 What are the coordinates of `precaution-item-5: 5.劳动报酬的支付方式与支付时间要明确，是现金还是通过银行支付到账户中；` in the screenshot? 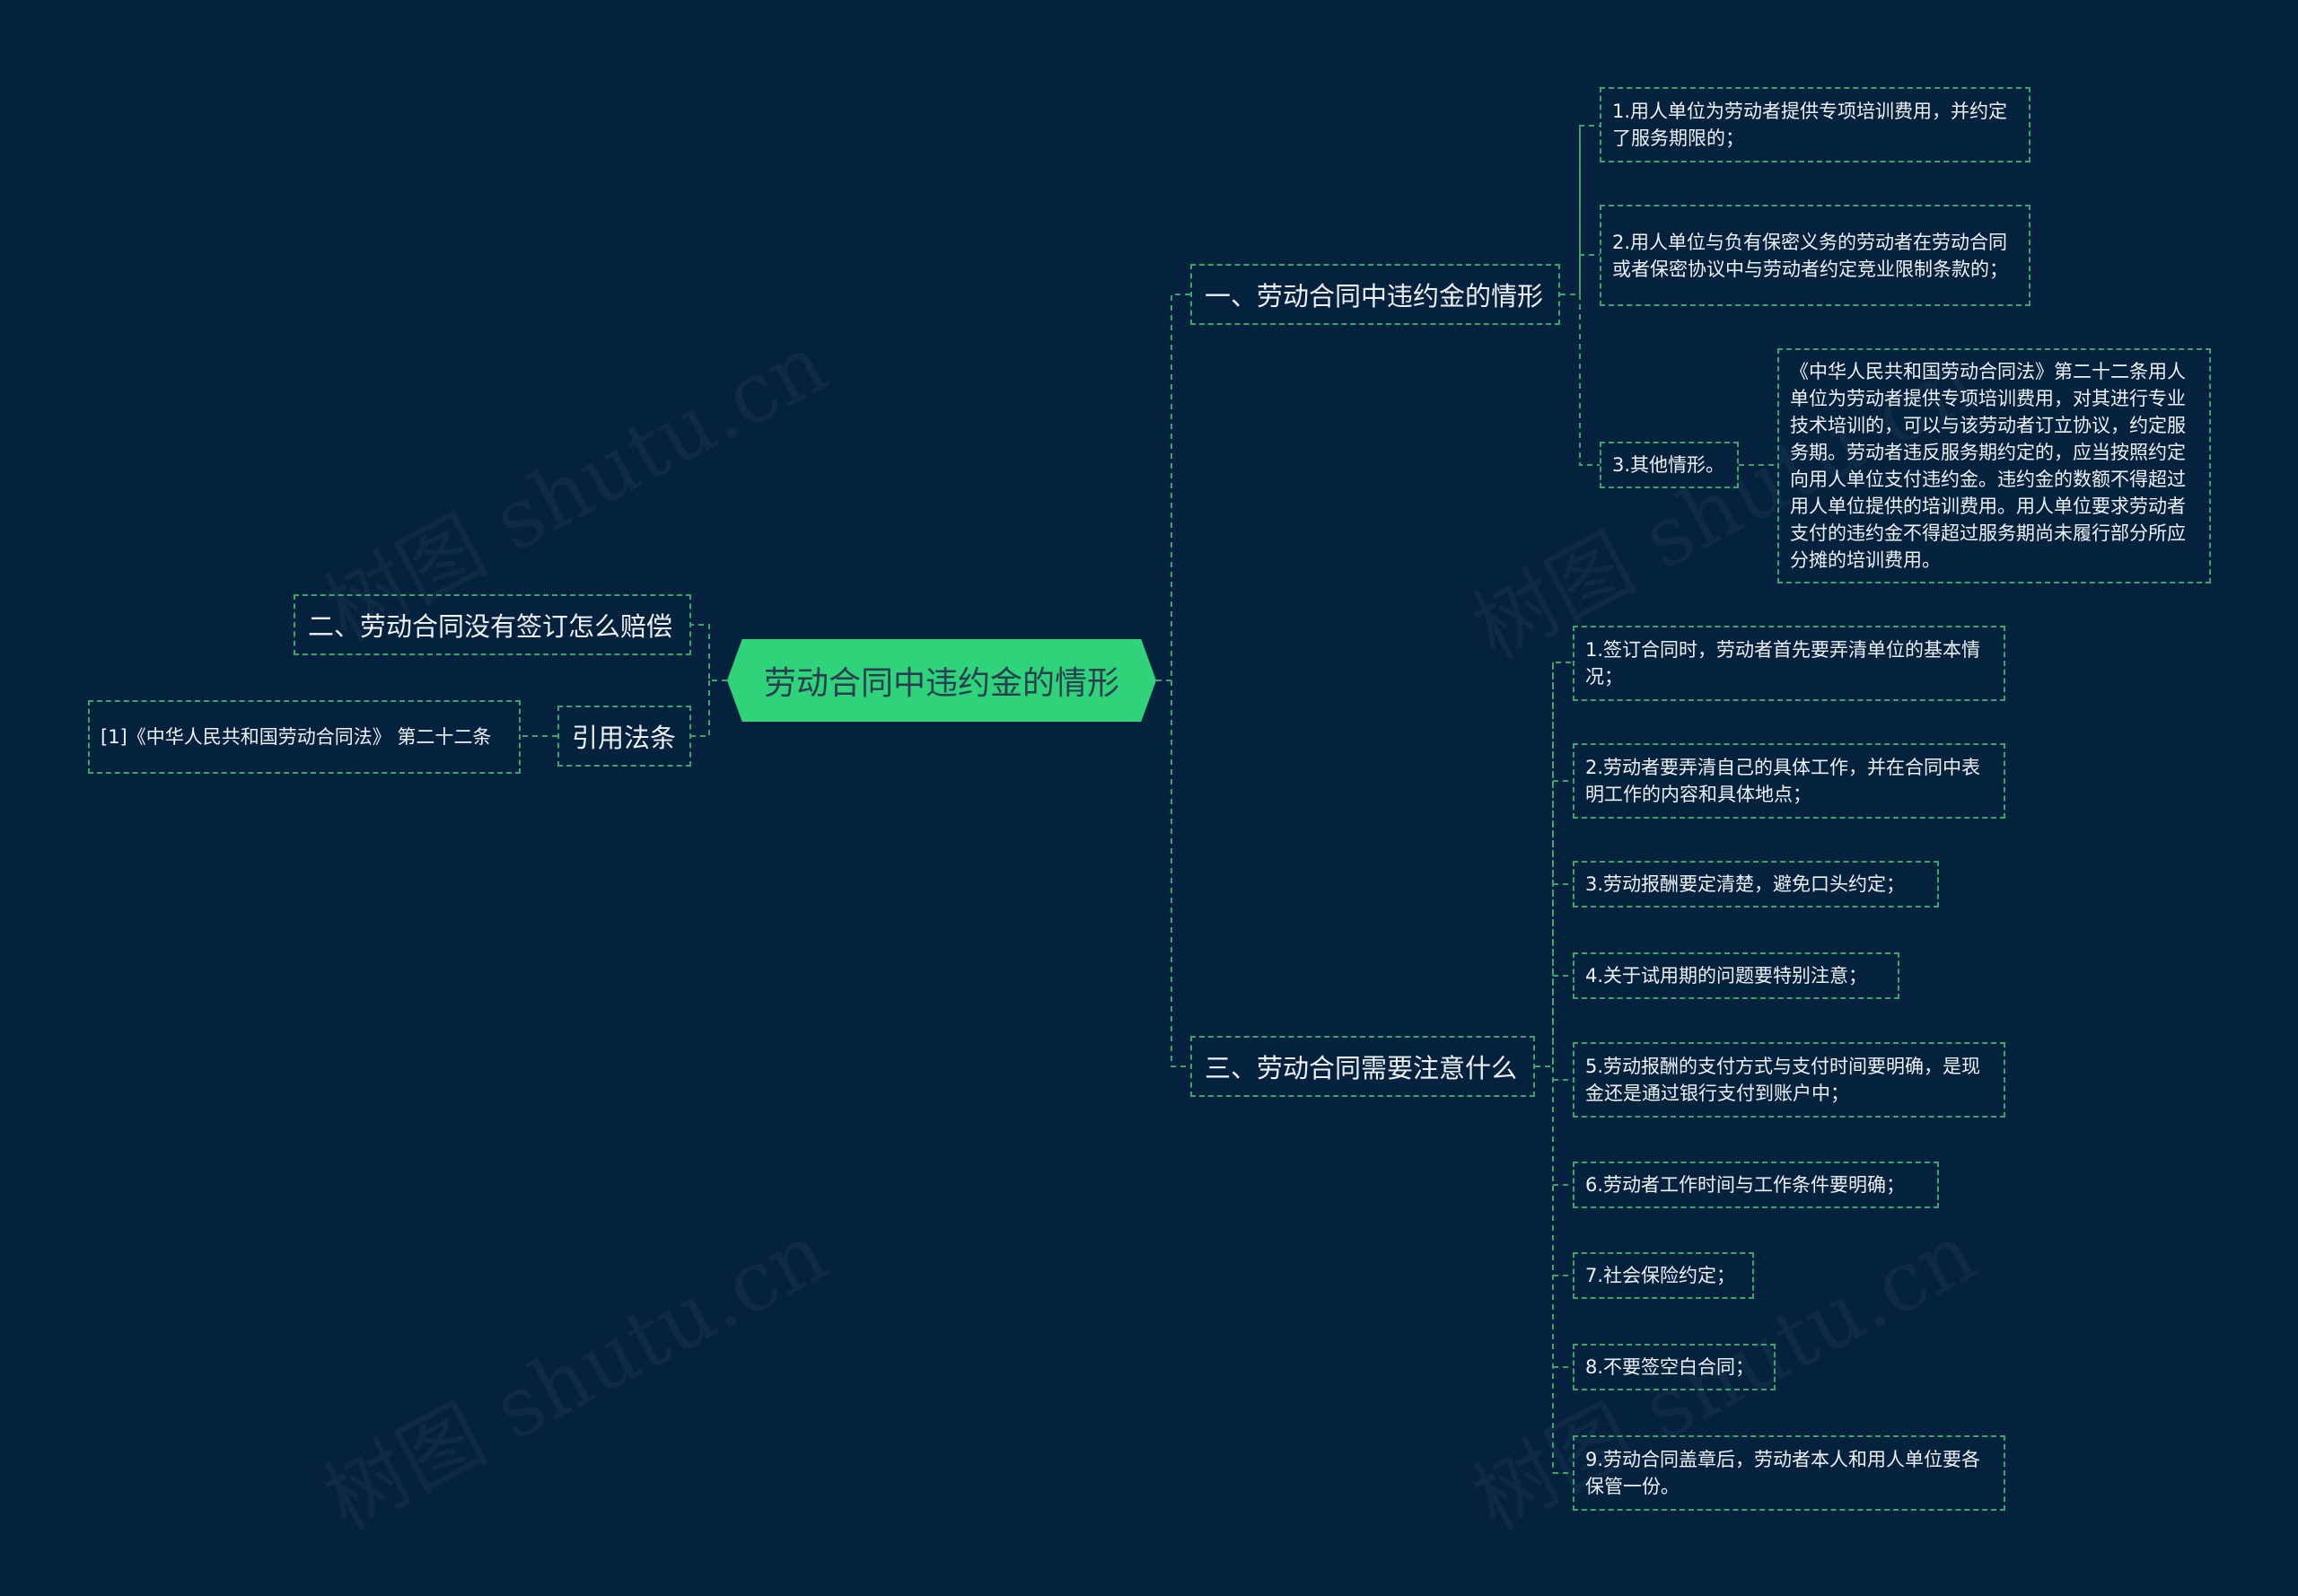 It's located at (1789, 1080).